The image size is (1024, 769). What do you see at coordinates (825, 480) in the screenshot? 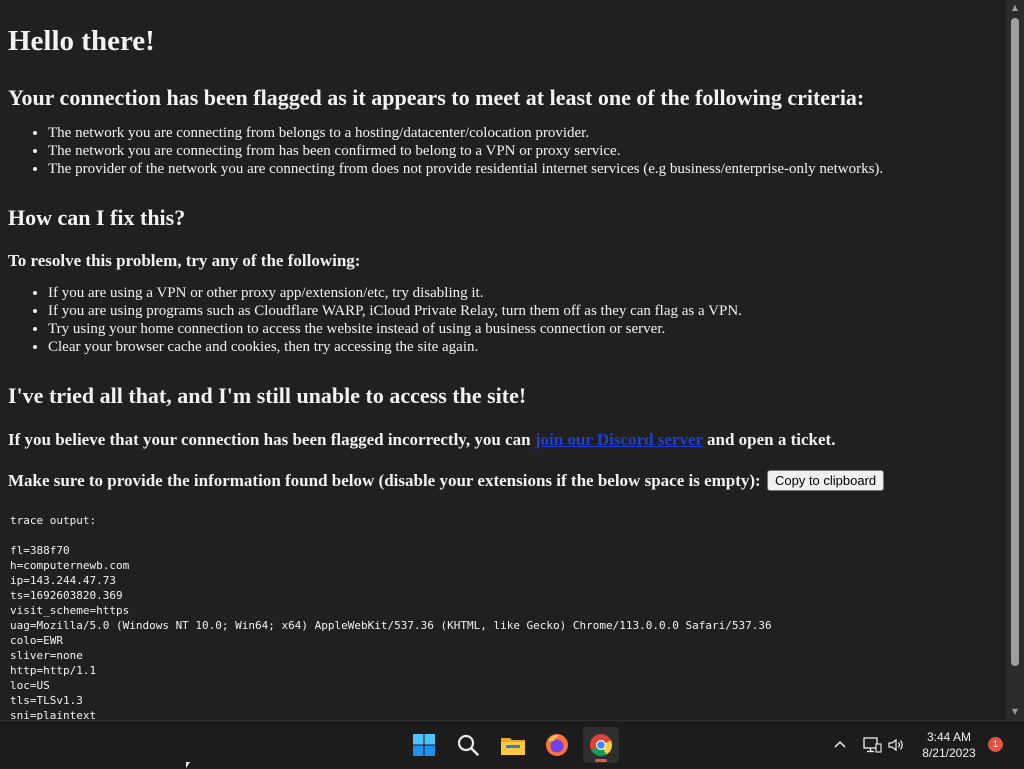
I see `copy-to-clipboard-button: Copy to clipboard` at bounding box center [825, 480].